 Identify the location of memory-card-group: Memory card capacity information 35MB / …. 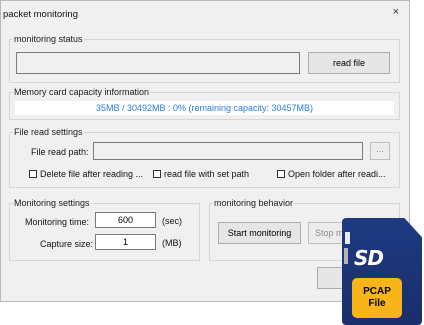
(204, 103).